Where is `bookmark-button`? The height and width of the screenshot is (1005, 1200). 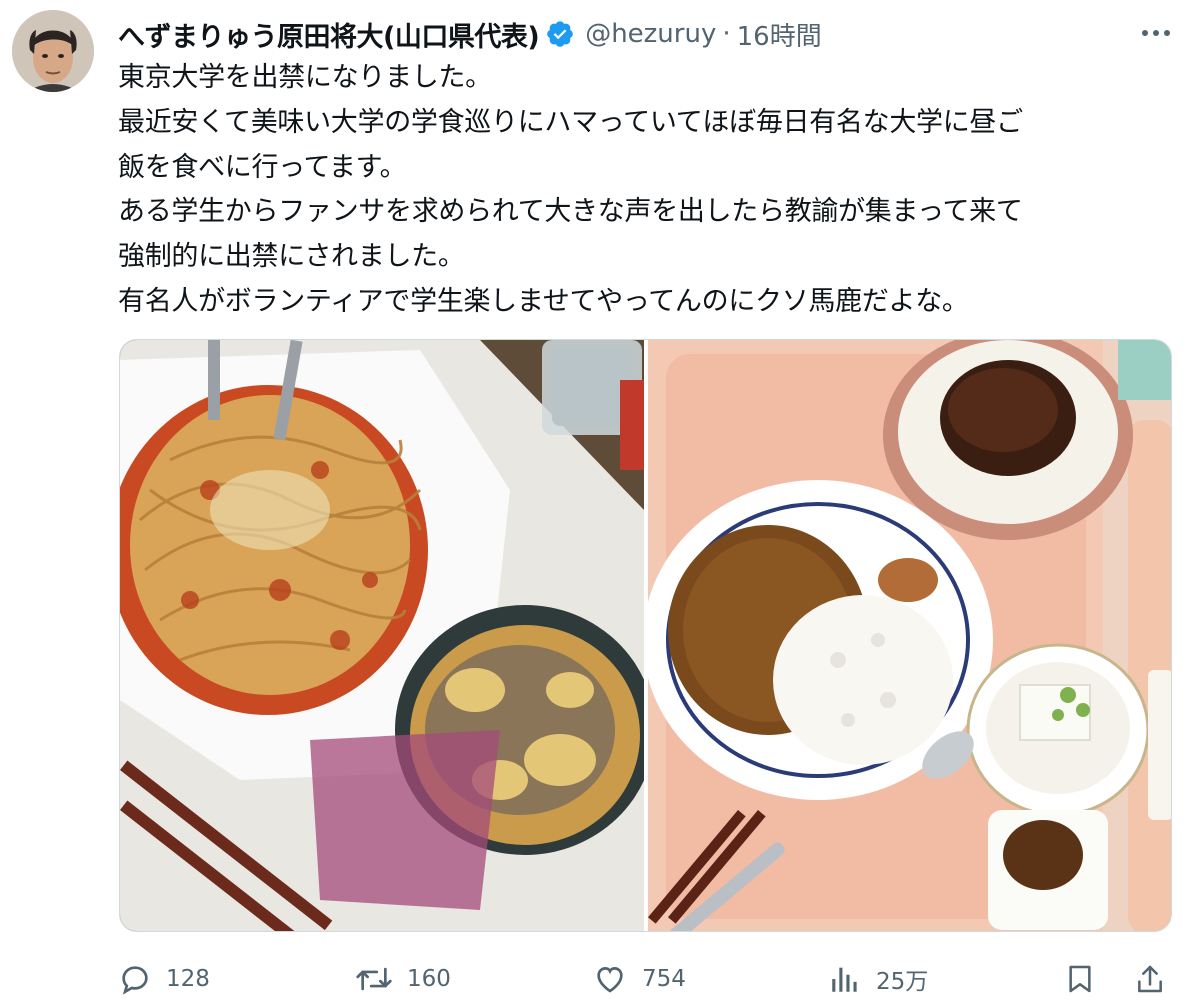
bookmark-button is located at coordinates (1080, 979).